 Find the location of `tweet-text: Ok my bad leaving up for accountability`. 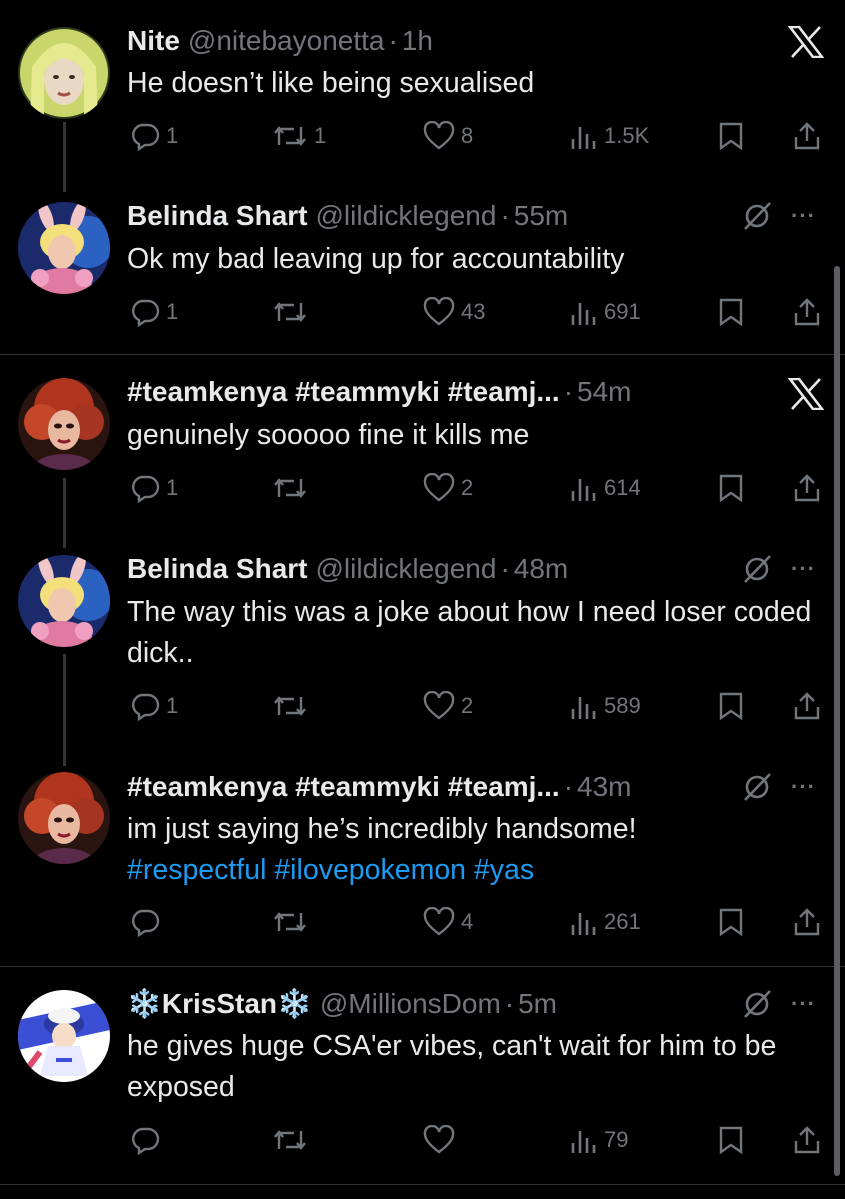

tweet-text: Ok my bad leaving up for accountability is located at coordinates (376, 259).